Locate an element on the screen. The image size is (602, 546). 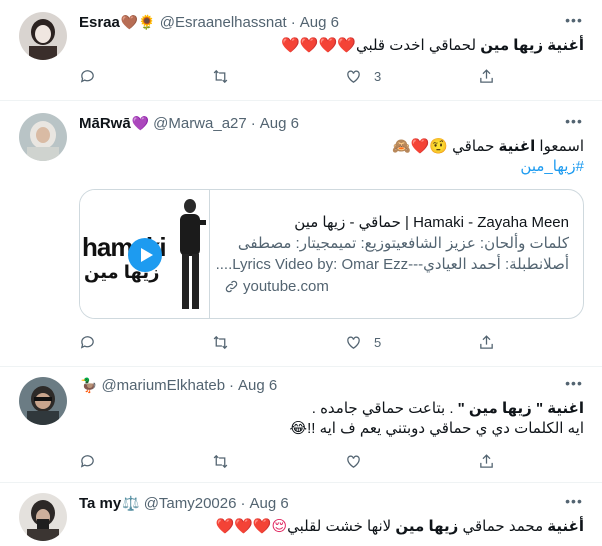
tweet-text-rest: . بتاعت حماقي جامده . is located at coordinates (384, 408).